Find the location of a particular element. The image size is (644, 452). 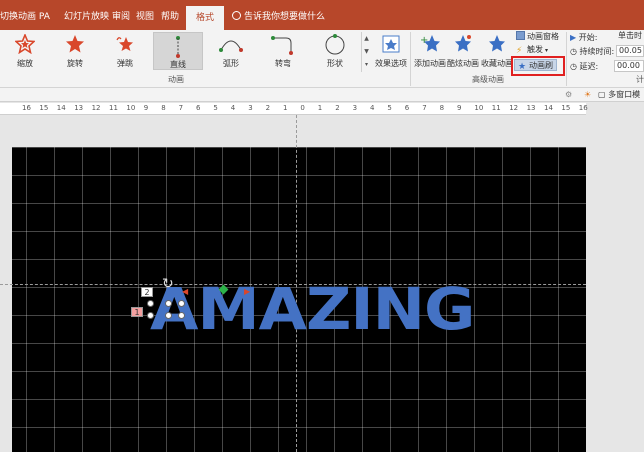

animation-spin: 旋转 is located at coordinates (75, 51).